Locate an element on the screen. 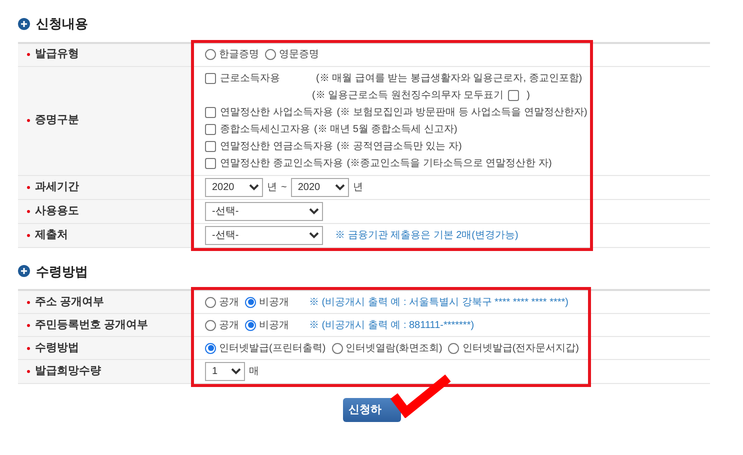  radio-label: 영문증명 is located at coordinates (299, 55).